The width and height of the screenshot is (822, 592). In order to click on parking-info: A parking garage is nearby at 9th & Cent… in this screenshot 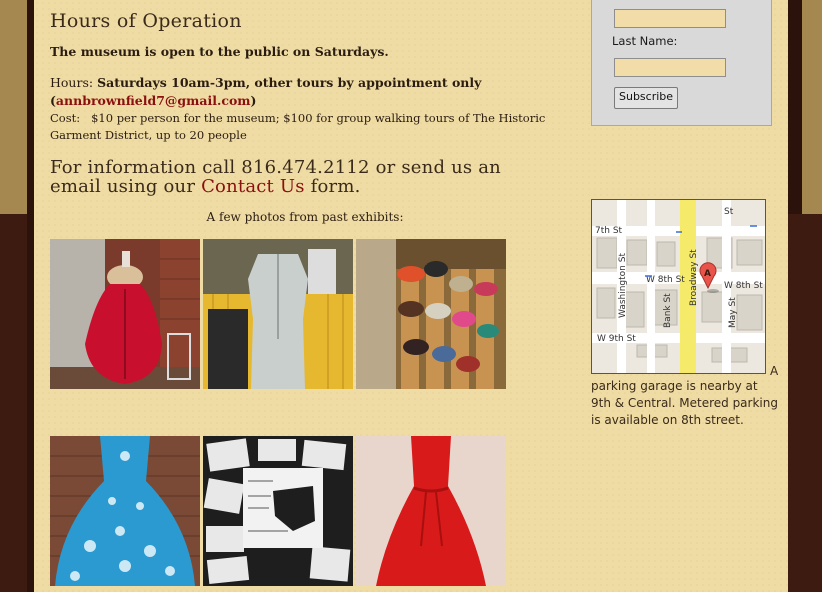, I will do `click(686, 395)`.